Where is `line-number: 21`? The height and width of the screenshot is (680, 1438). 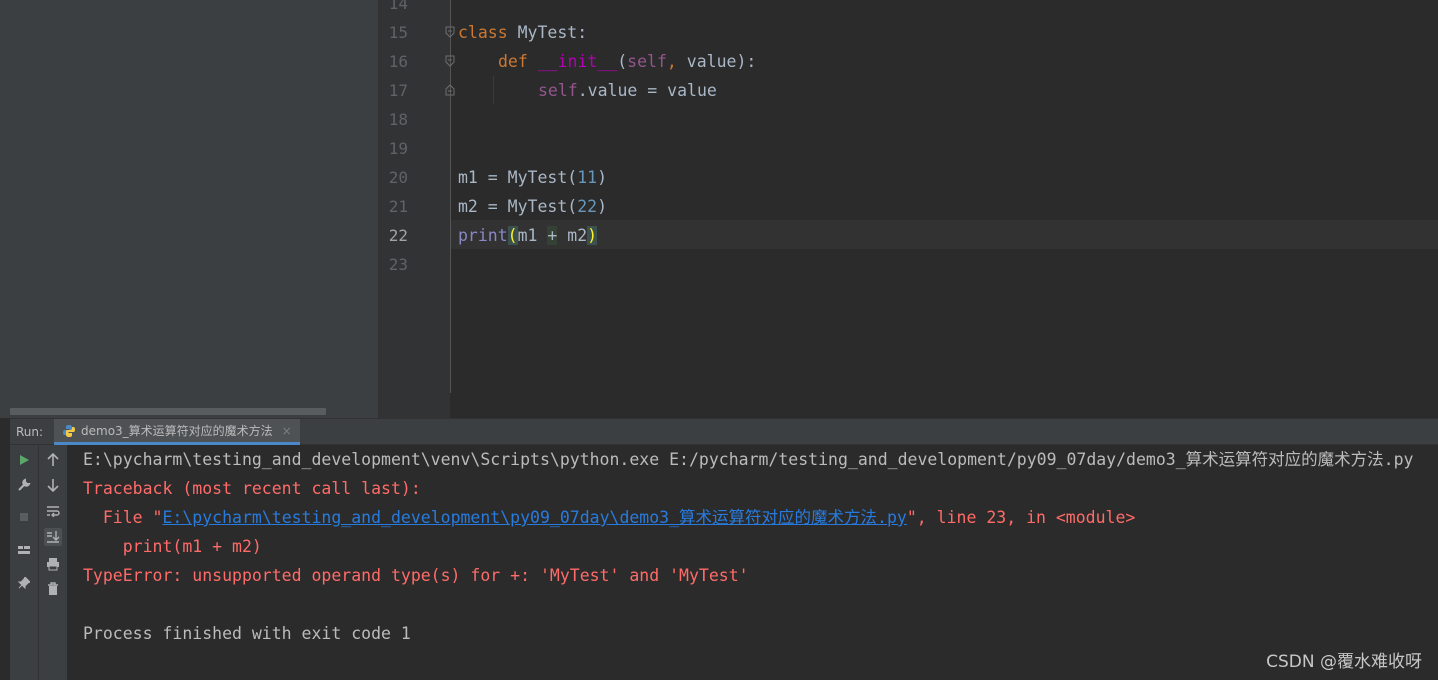 line-number: 21 is located at coordinates (398, 206).